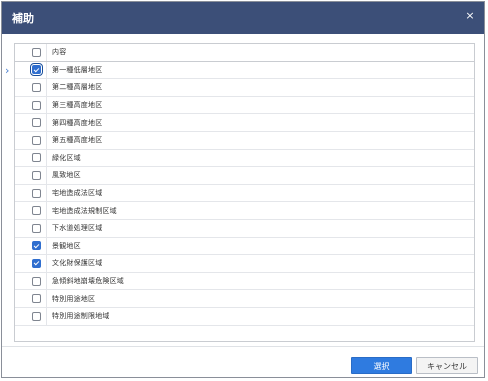 This screenshot has height=381, width=488. Describe the element at coordinates (447, 365) in the screenshot. I see `cancel-button: キャンセル` at that location.